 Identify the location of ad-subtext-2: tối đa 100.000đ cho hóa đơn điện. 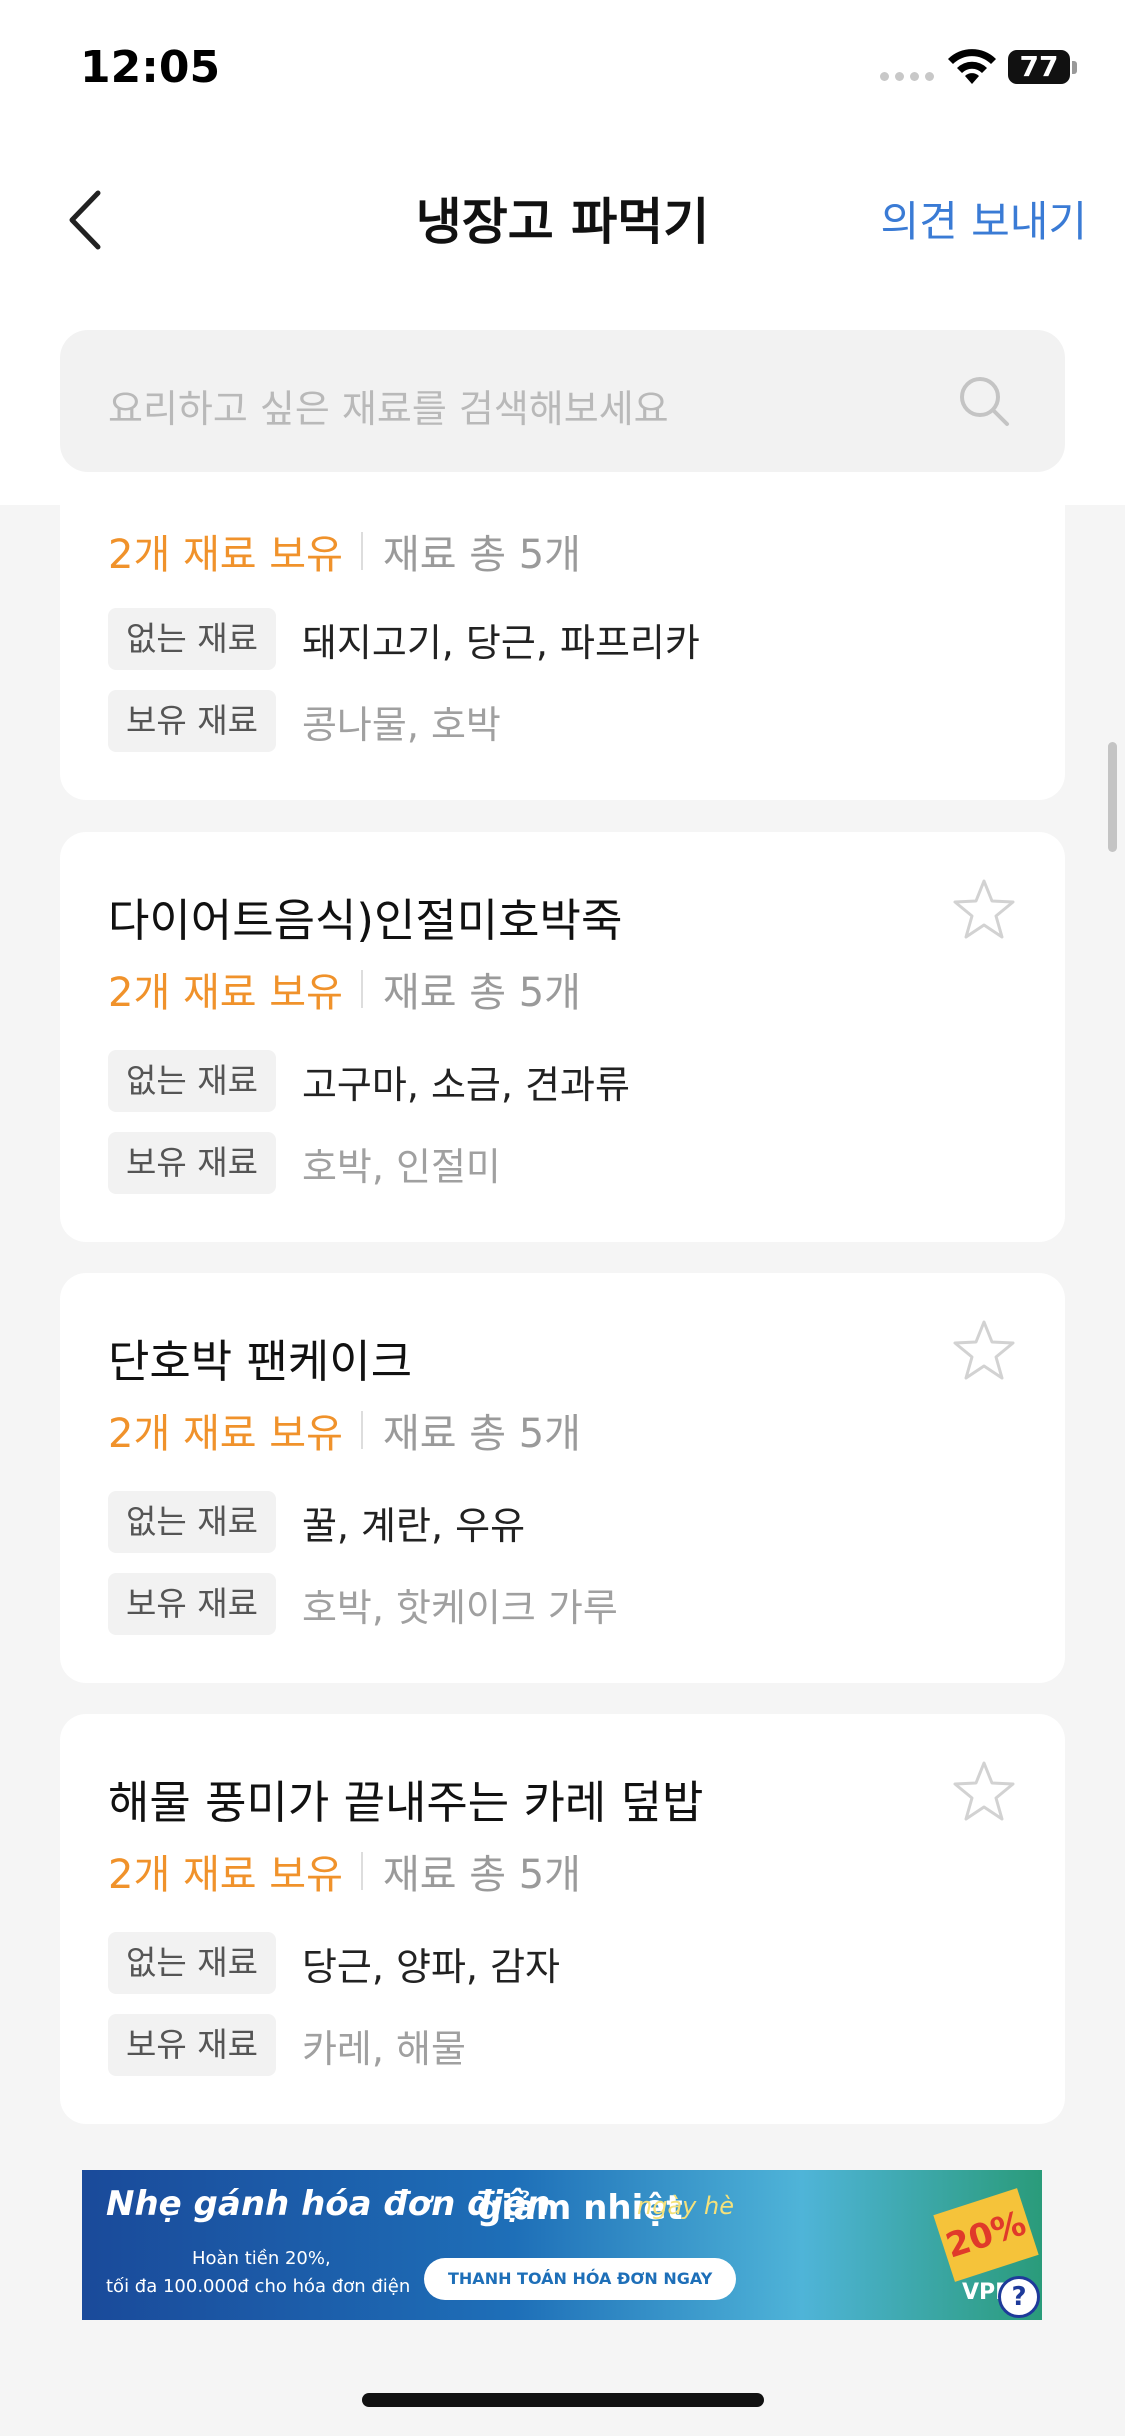
(258, 2286).